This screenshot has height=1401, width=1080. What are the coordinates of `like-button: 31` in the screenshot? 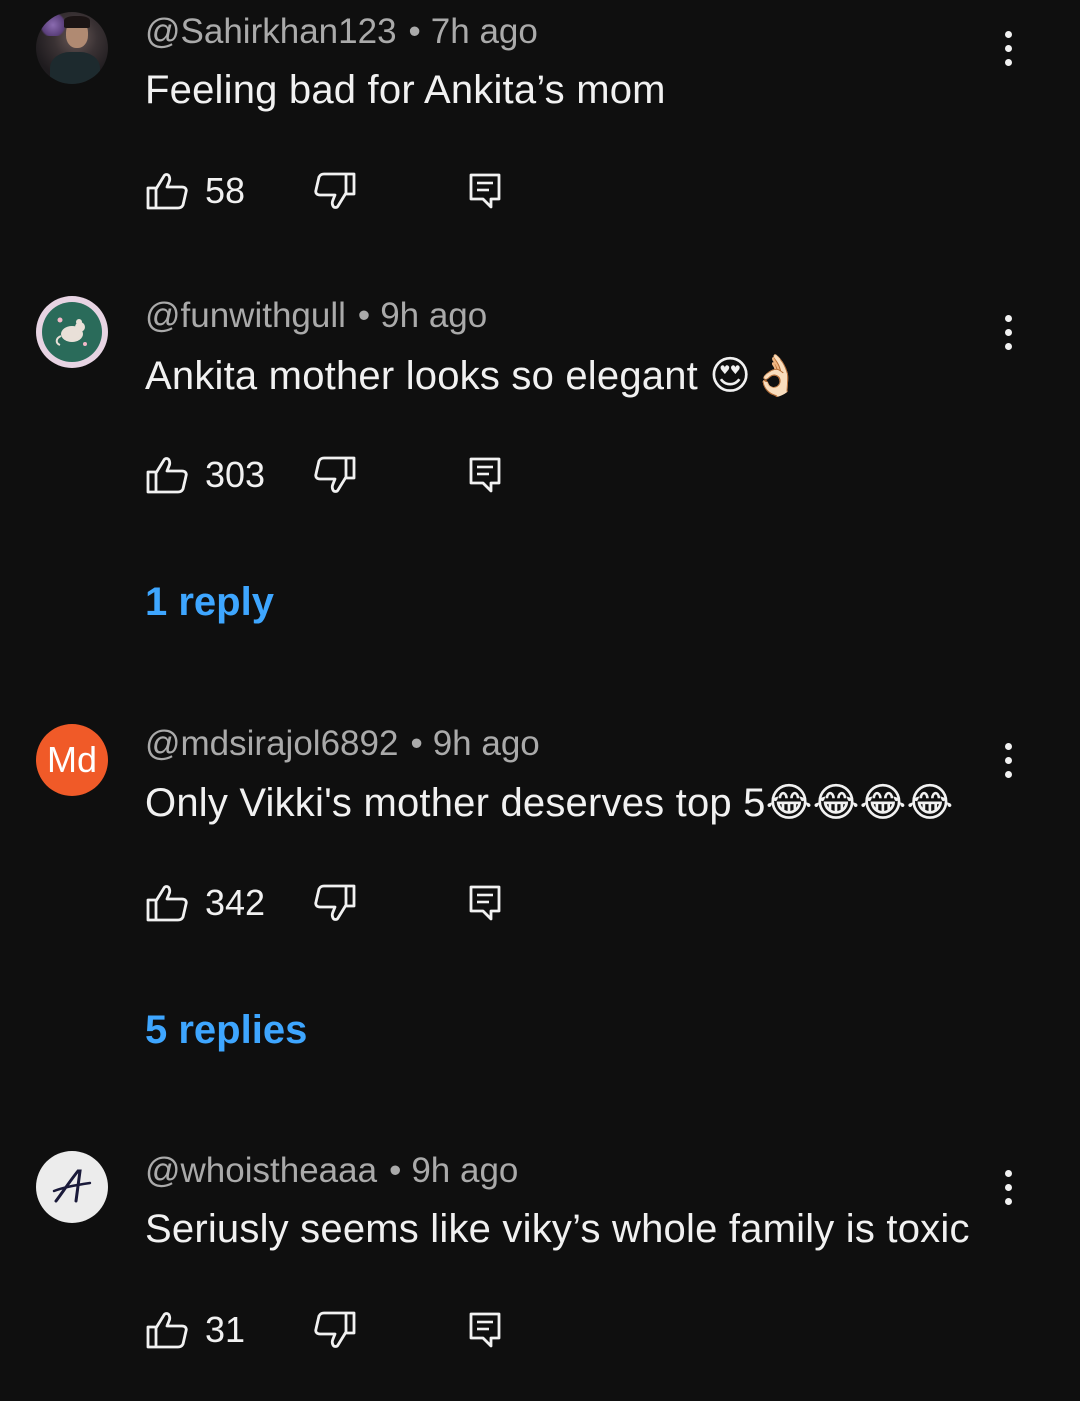 It's located at (195, 1330).